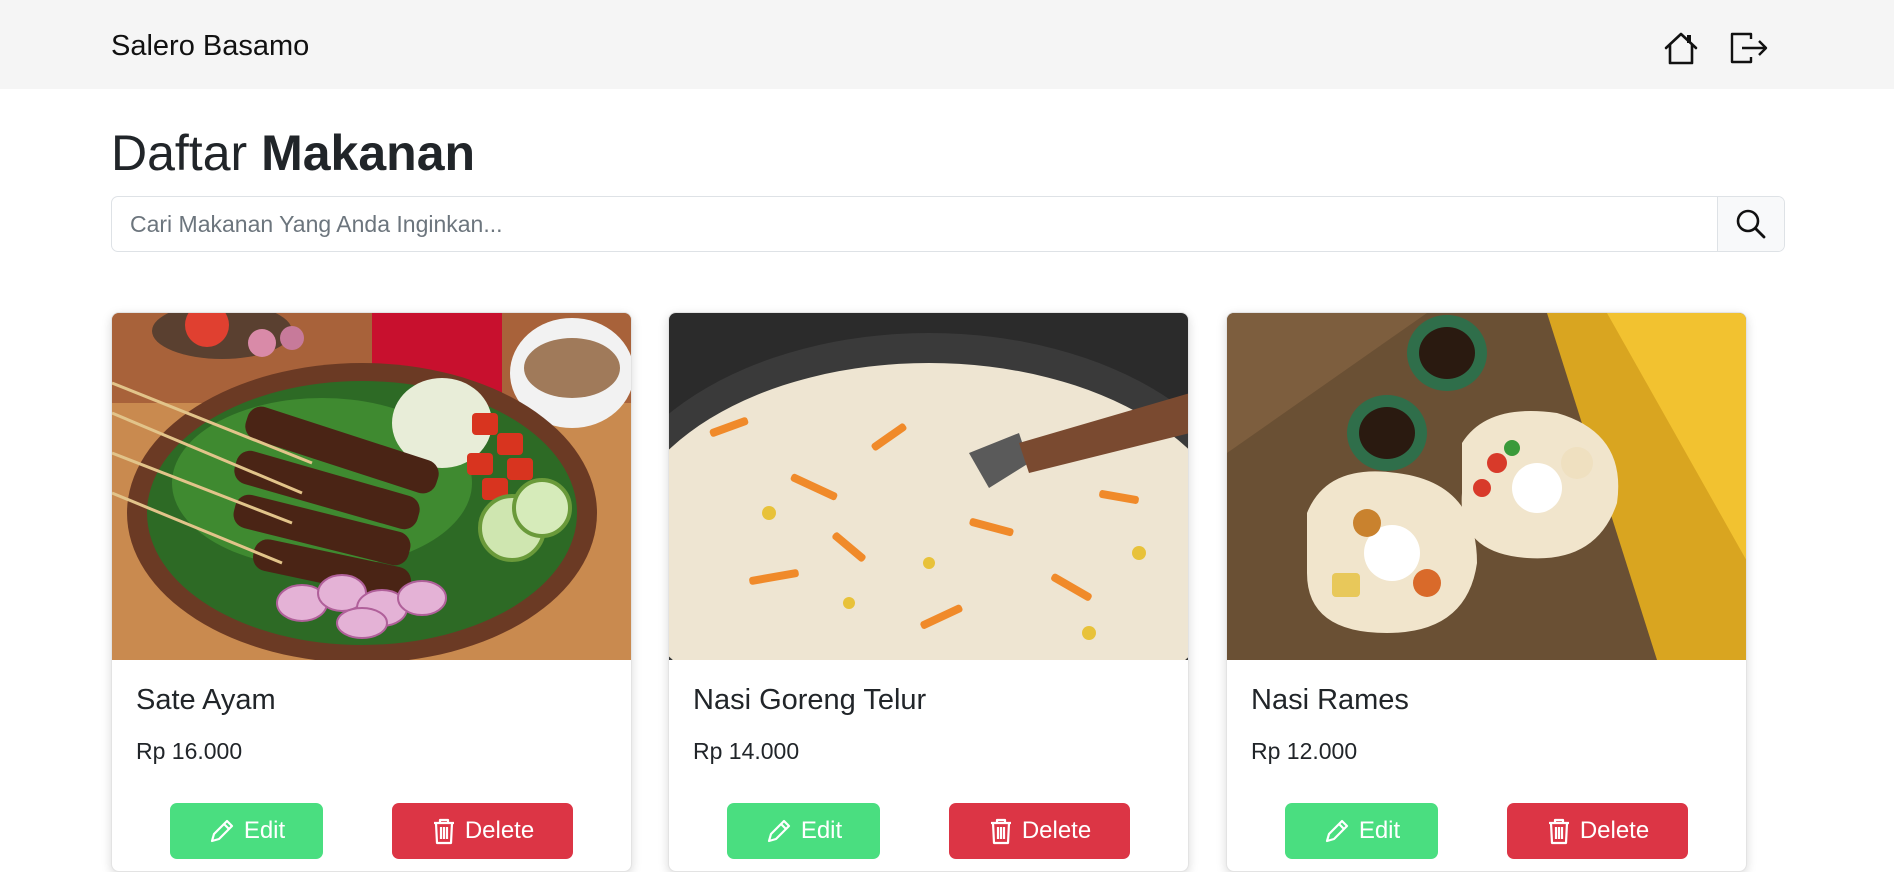  What do you see at coordinates (1681, 48) in the screenshot?
I see `home-icon` at bounding box center [1681, 48].